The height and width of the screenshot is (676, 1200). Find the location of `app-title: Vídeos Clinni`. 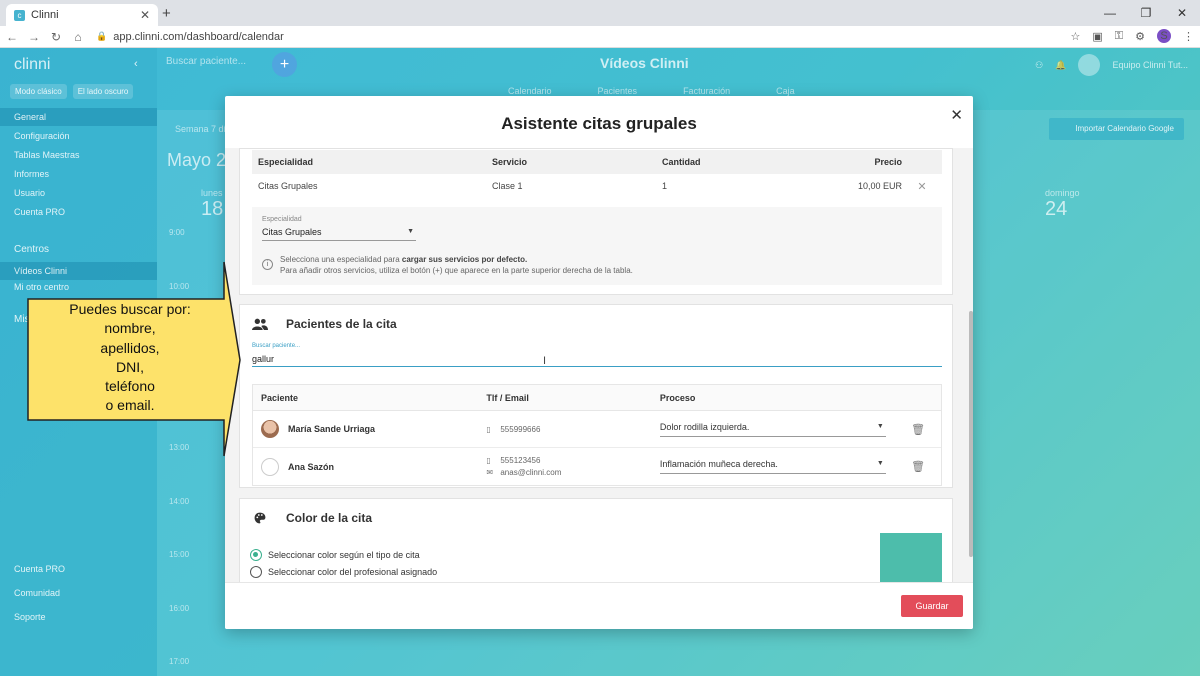

app-title: Vídeos Clinni is located at coordinates (644, 63).